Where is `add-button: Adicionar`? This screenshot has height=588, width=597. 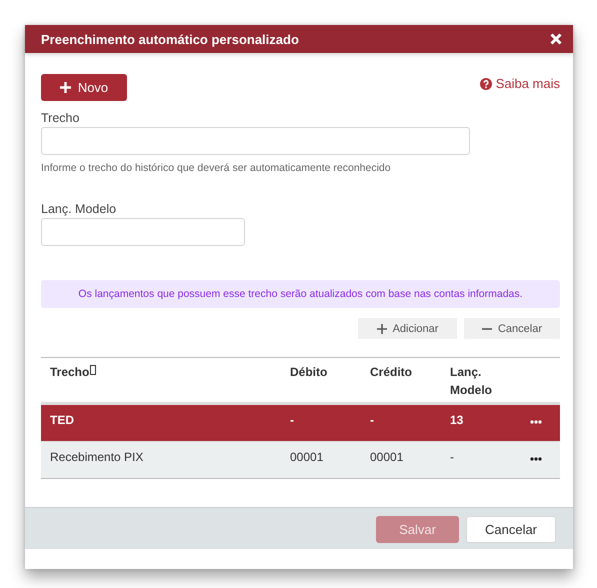
add-button: Adicionar is located at coordinates (407, 328).